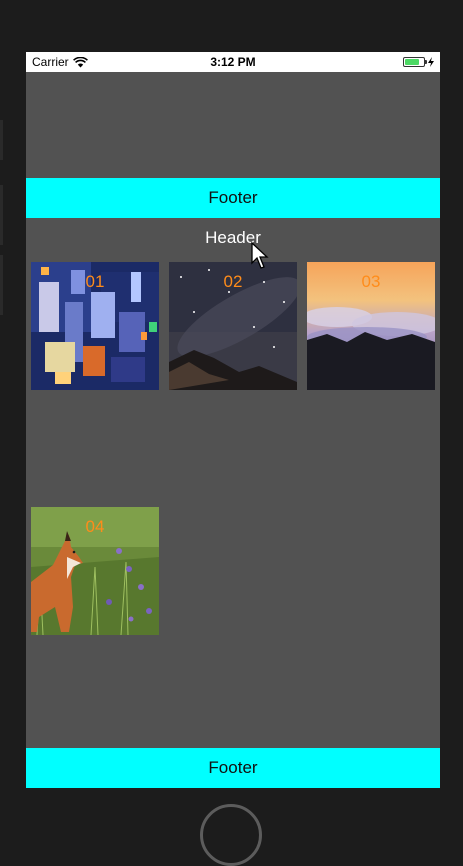 This screenshot has width=463, height=866. I want to click on top-footer-label: Footer, so click(233, 197).